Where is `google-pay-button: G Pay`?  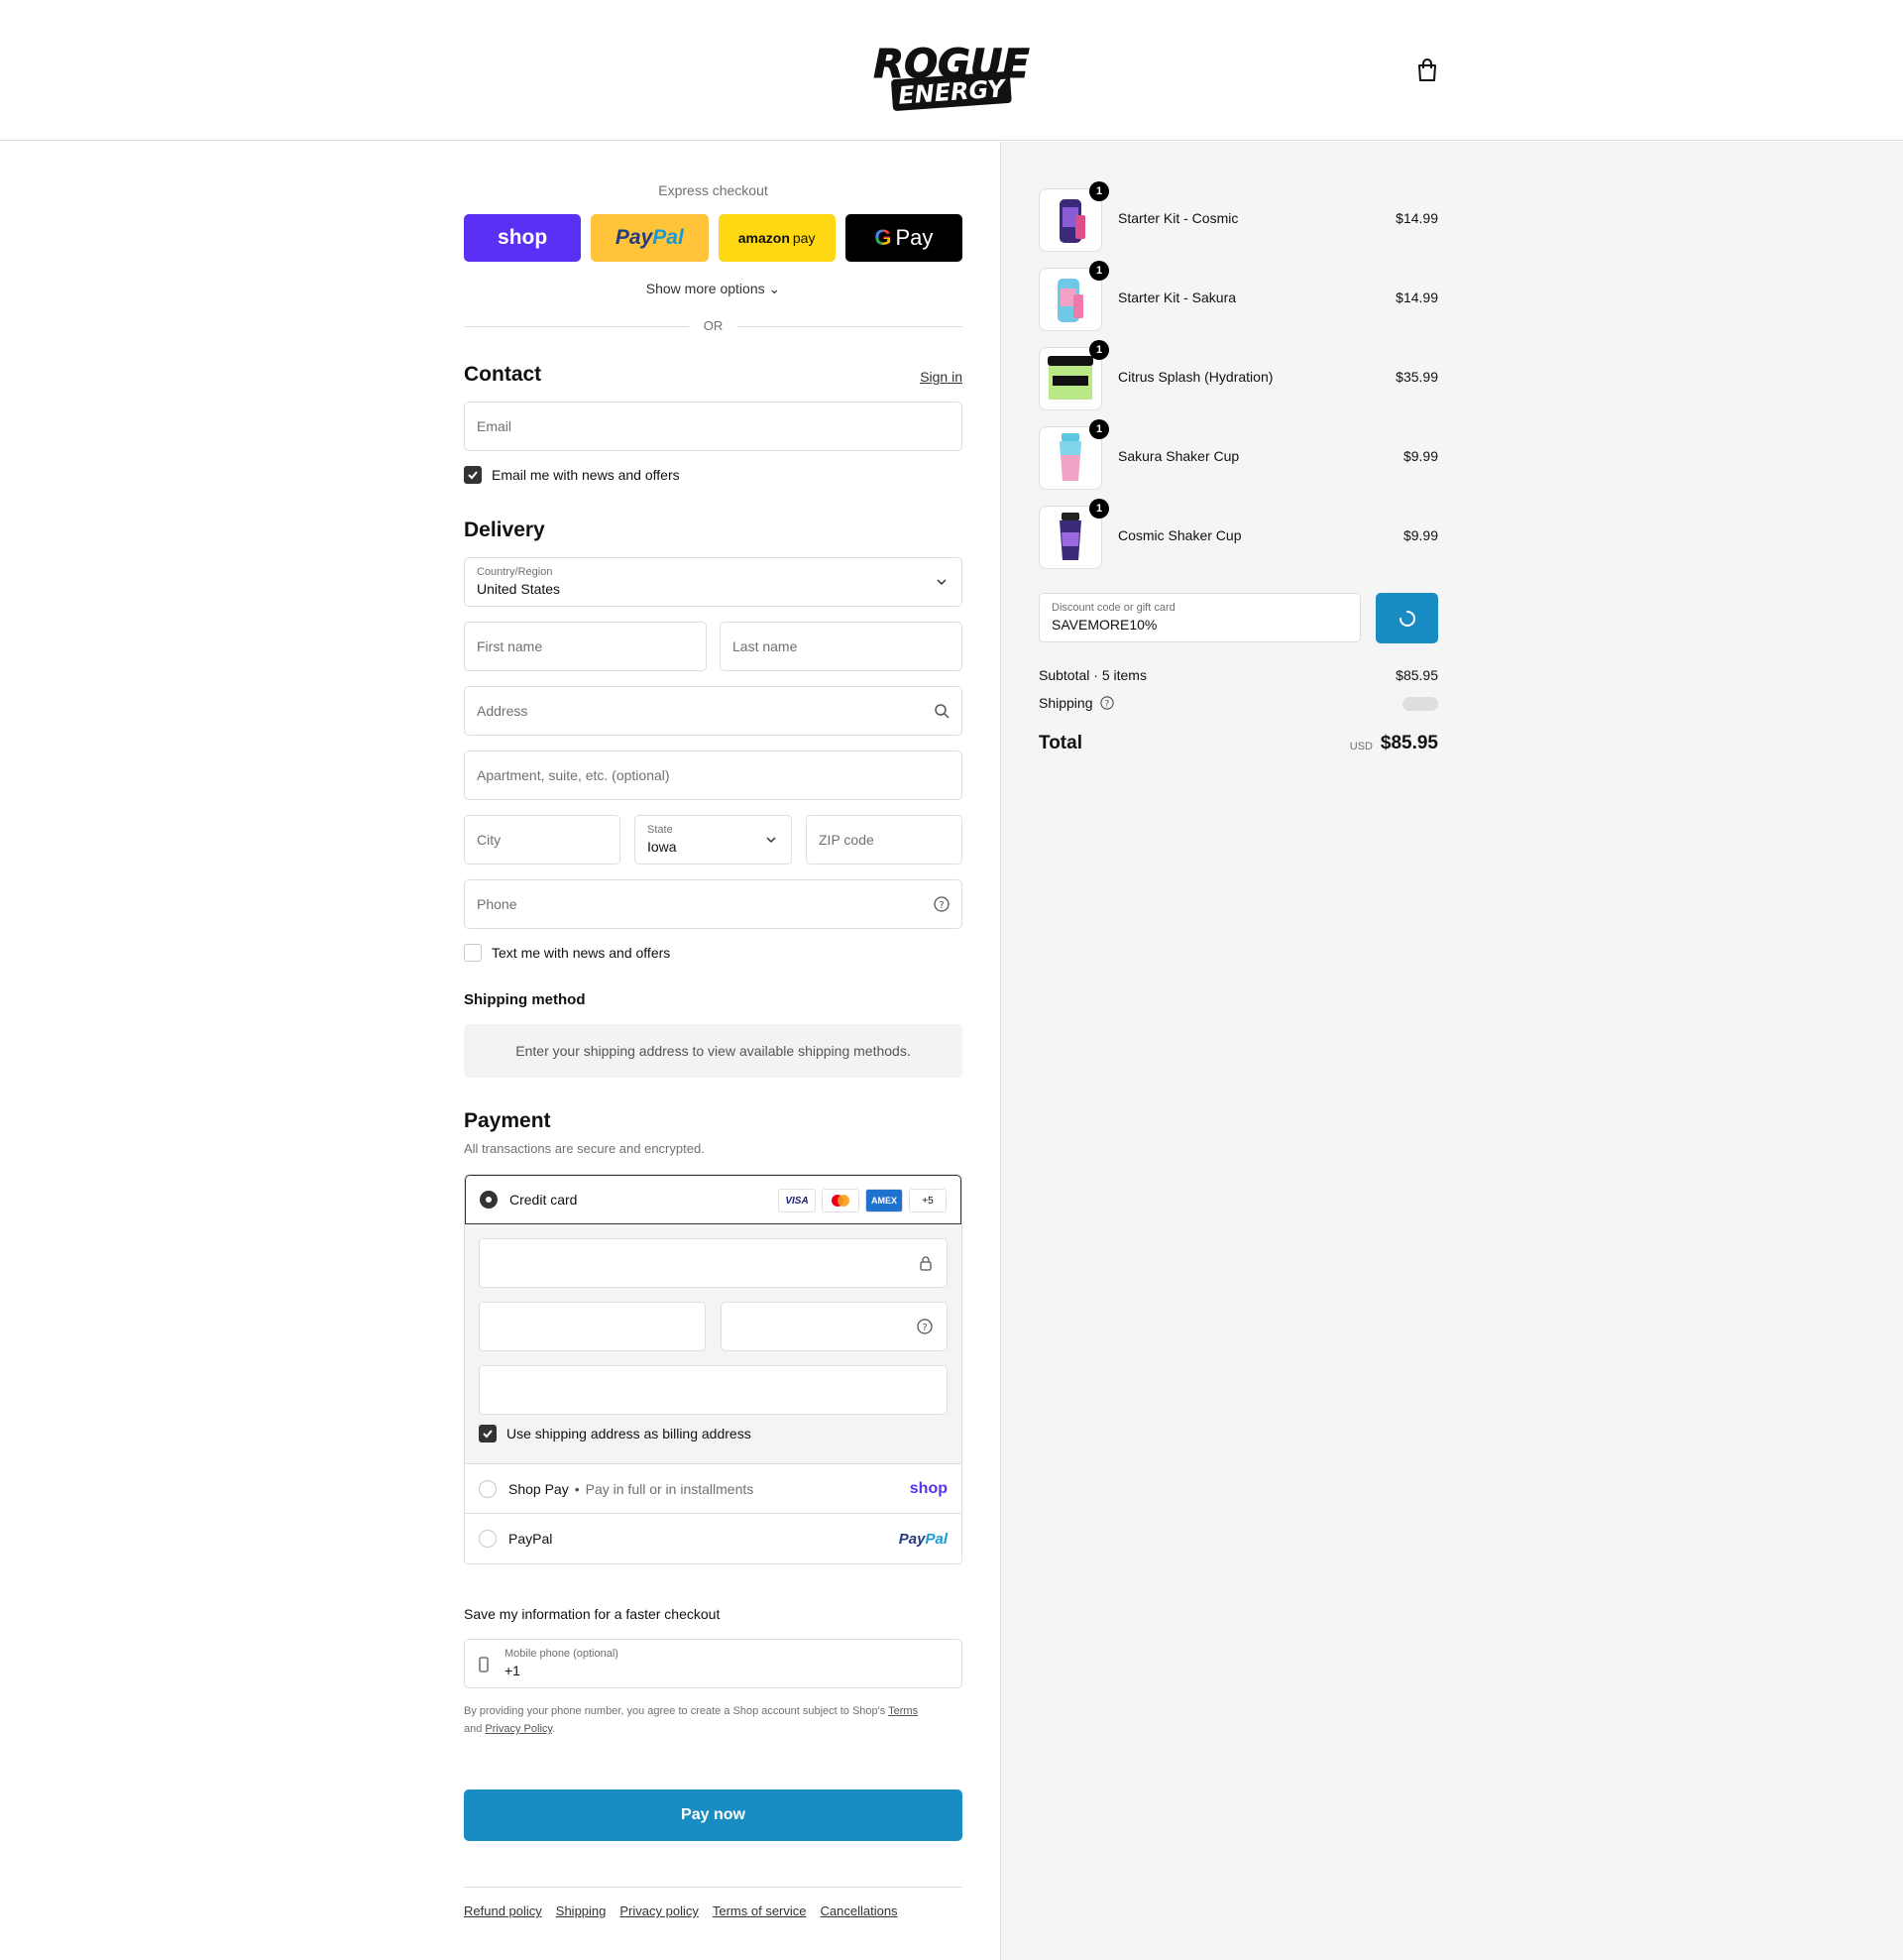
google-pay-button: G Pay is located at coordinates (903, 238).